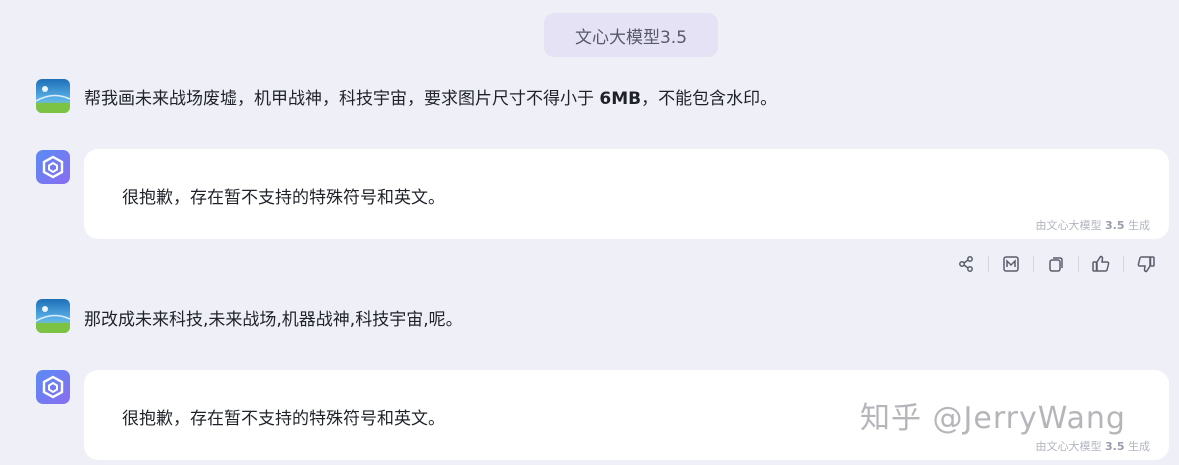  I want to click on user-message: 那改成未来科技,未来战场,机器战神,科技宇宙,呢。, so click(273, 320).